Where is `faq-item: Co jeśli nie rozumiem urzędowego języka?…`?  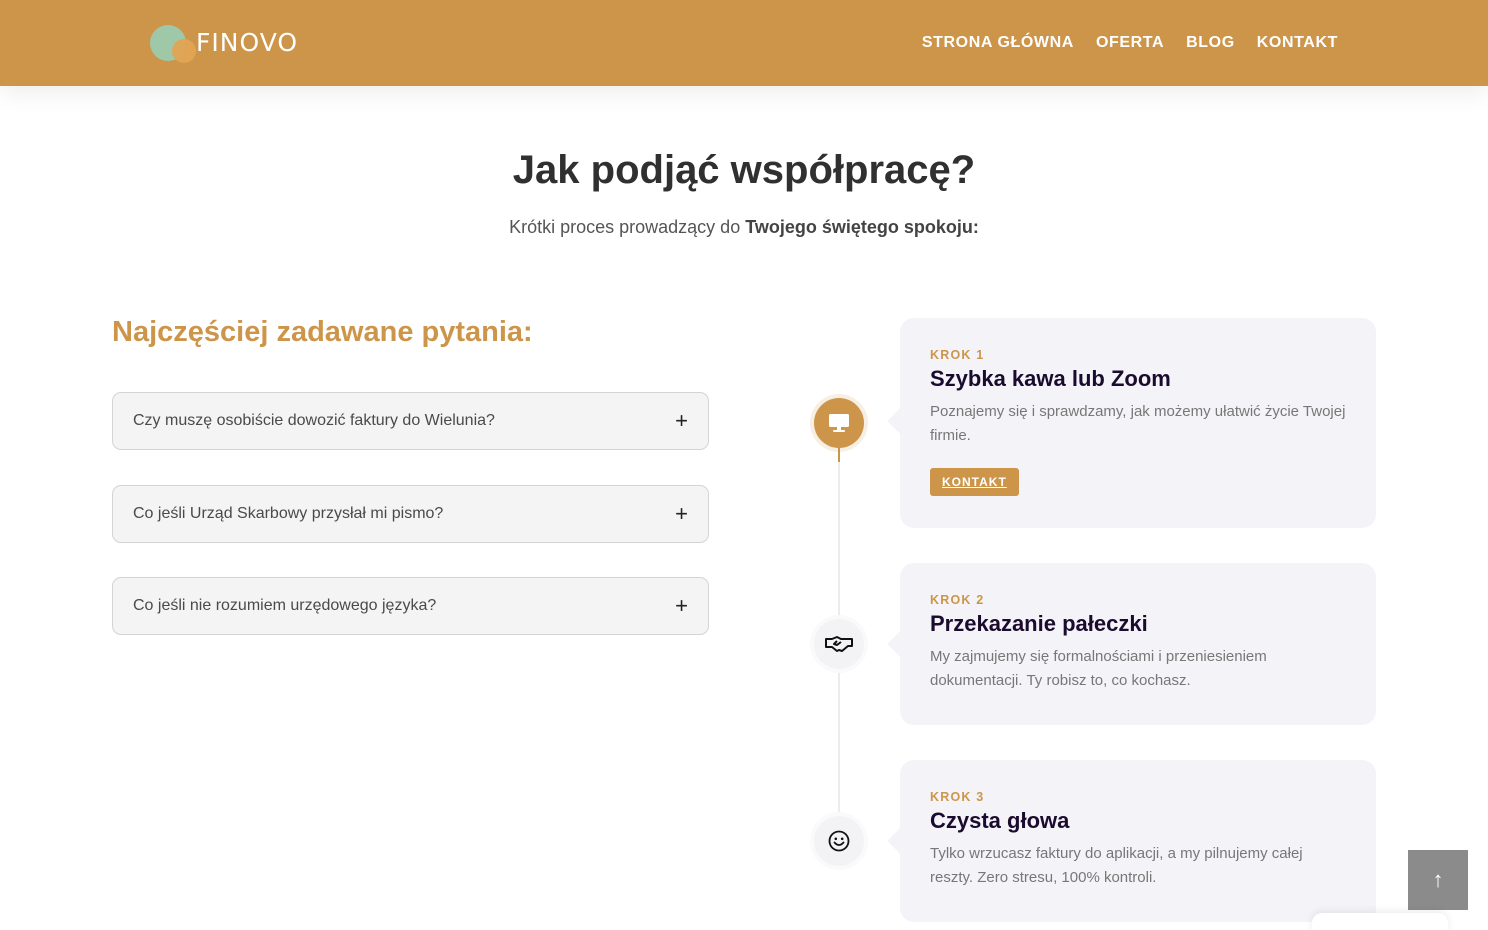 faq-item: Co jeśli nie rozumiem urzędowego języka?… is located at coordinates (410, 606).